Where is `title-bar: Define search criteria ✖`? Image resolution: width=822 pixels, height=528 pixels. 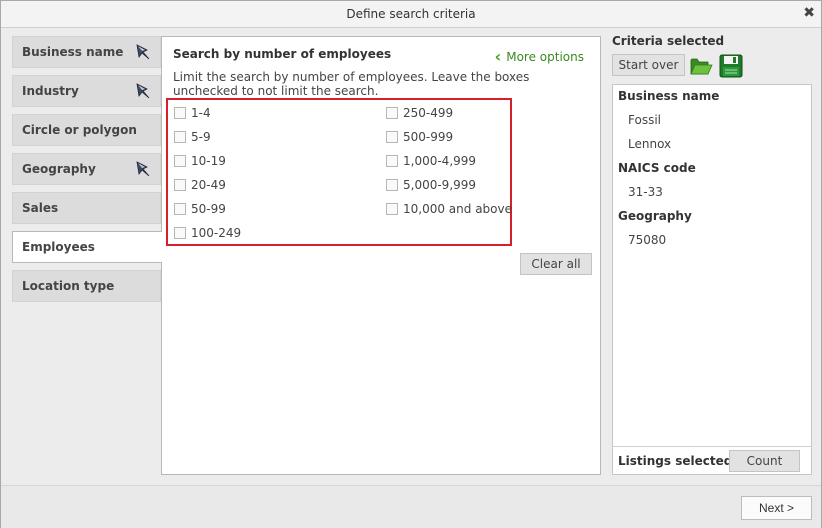 title-bar: Define search criteria ✖ is located at coordinates (411, 14).